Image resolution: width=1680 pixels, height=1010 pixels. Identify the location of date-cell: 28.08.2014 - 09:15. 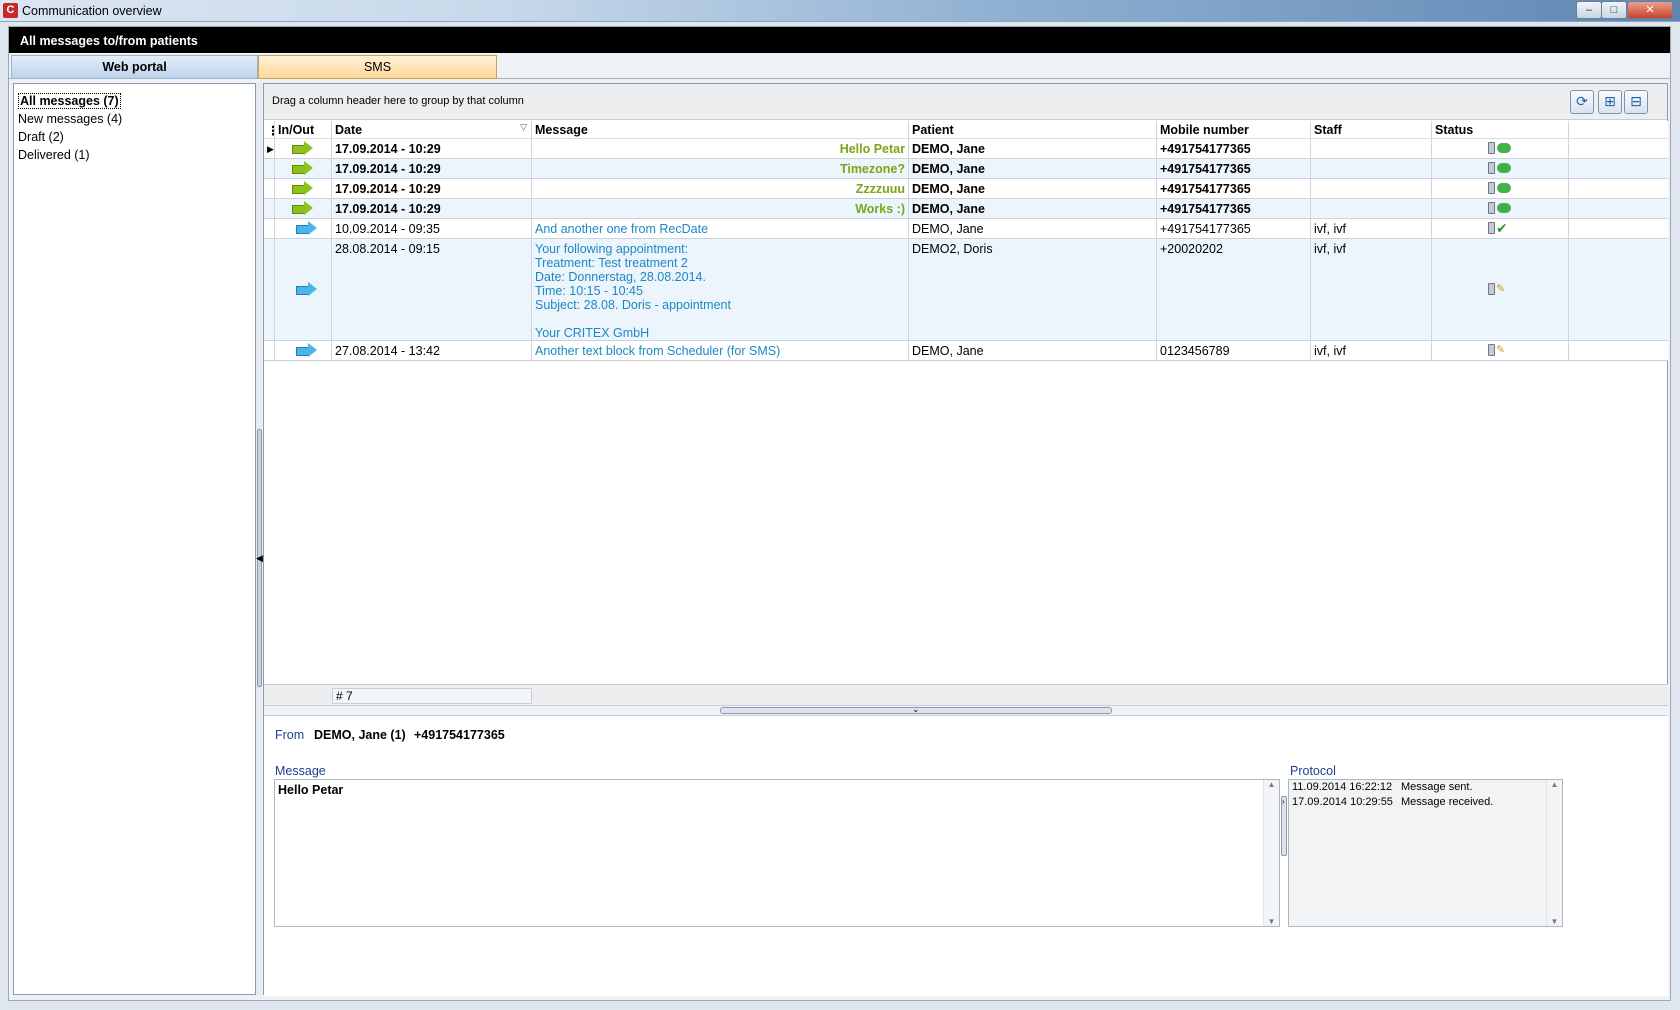
(432, 289).